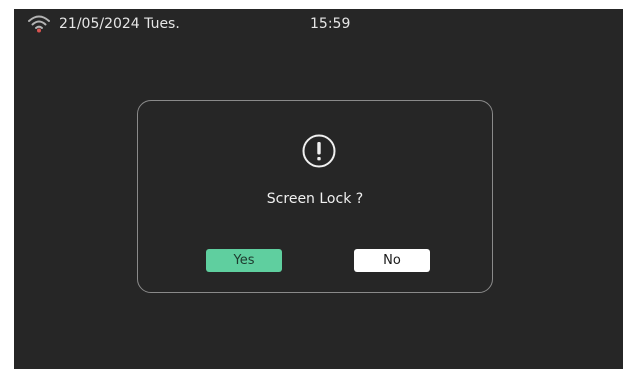  Describe the element at coordinates (315, 199) in the screenshot. I see `dialog-message: Screen Lock ?` at that location.